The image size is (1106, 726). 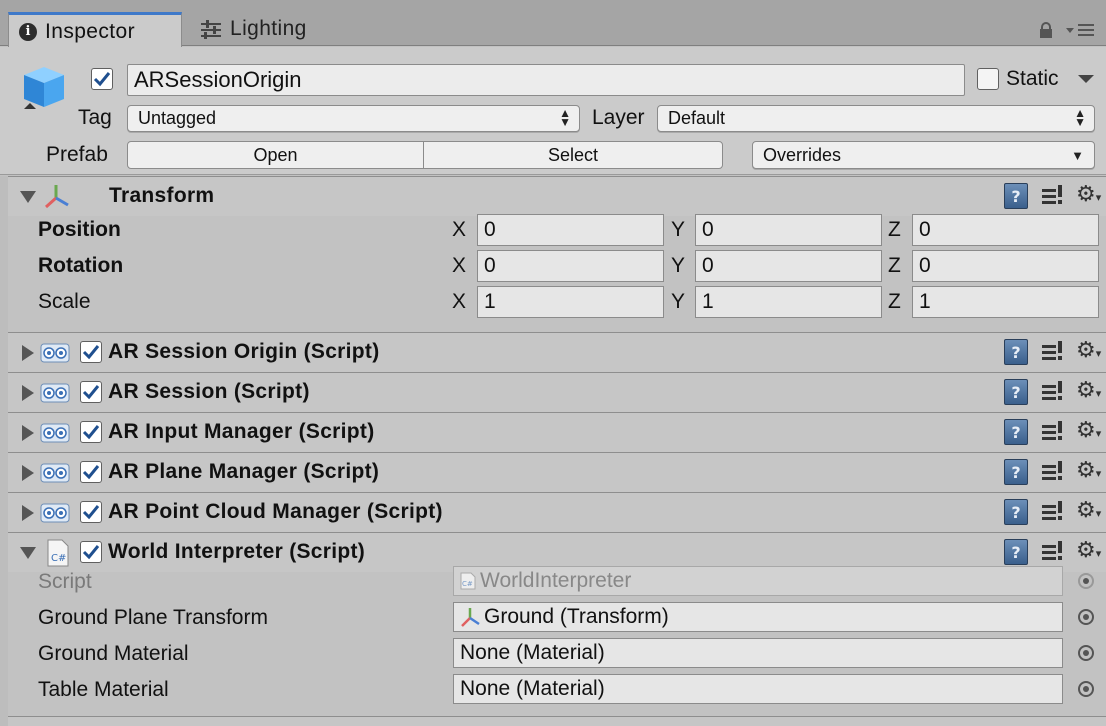 What do you see at coordinates (95, 30) in the screenshot?
I see `tab-inspector: i Inspector` at bounding box center [95, 30].